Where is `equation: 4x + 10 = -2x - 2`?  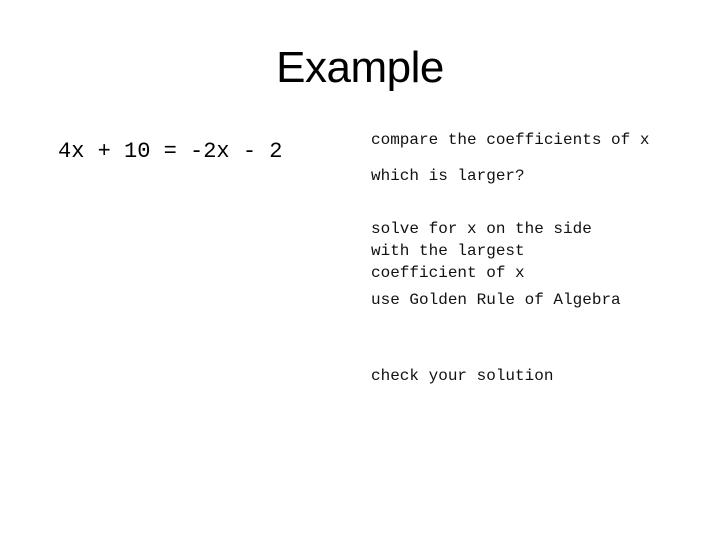
equation: 4x + 10 = -2x - 2 is located at coordinates (170, 151).